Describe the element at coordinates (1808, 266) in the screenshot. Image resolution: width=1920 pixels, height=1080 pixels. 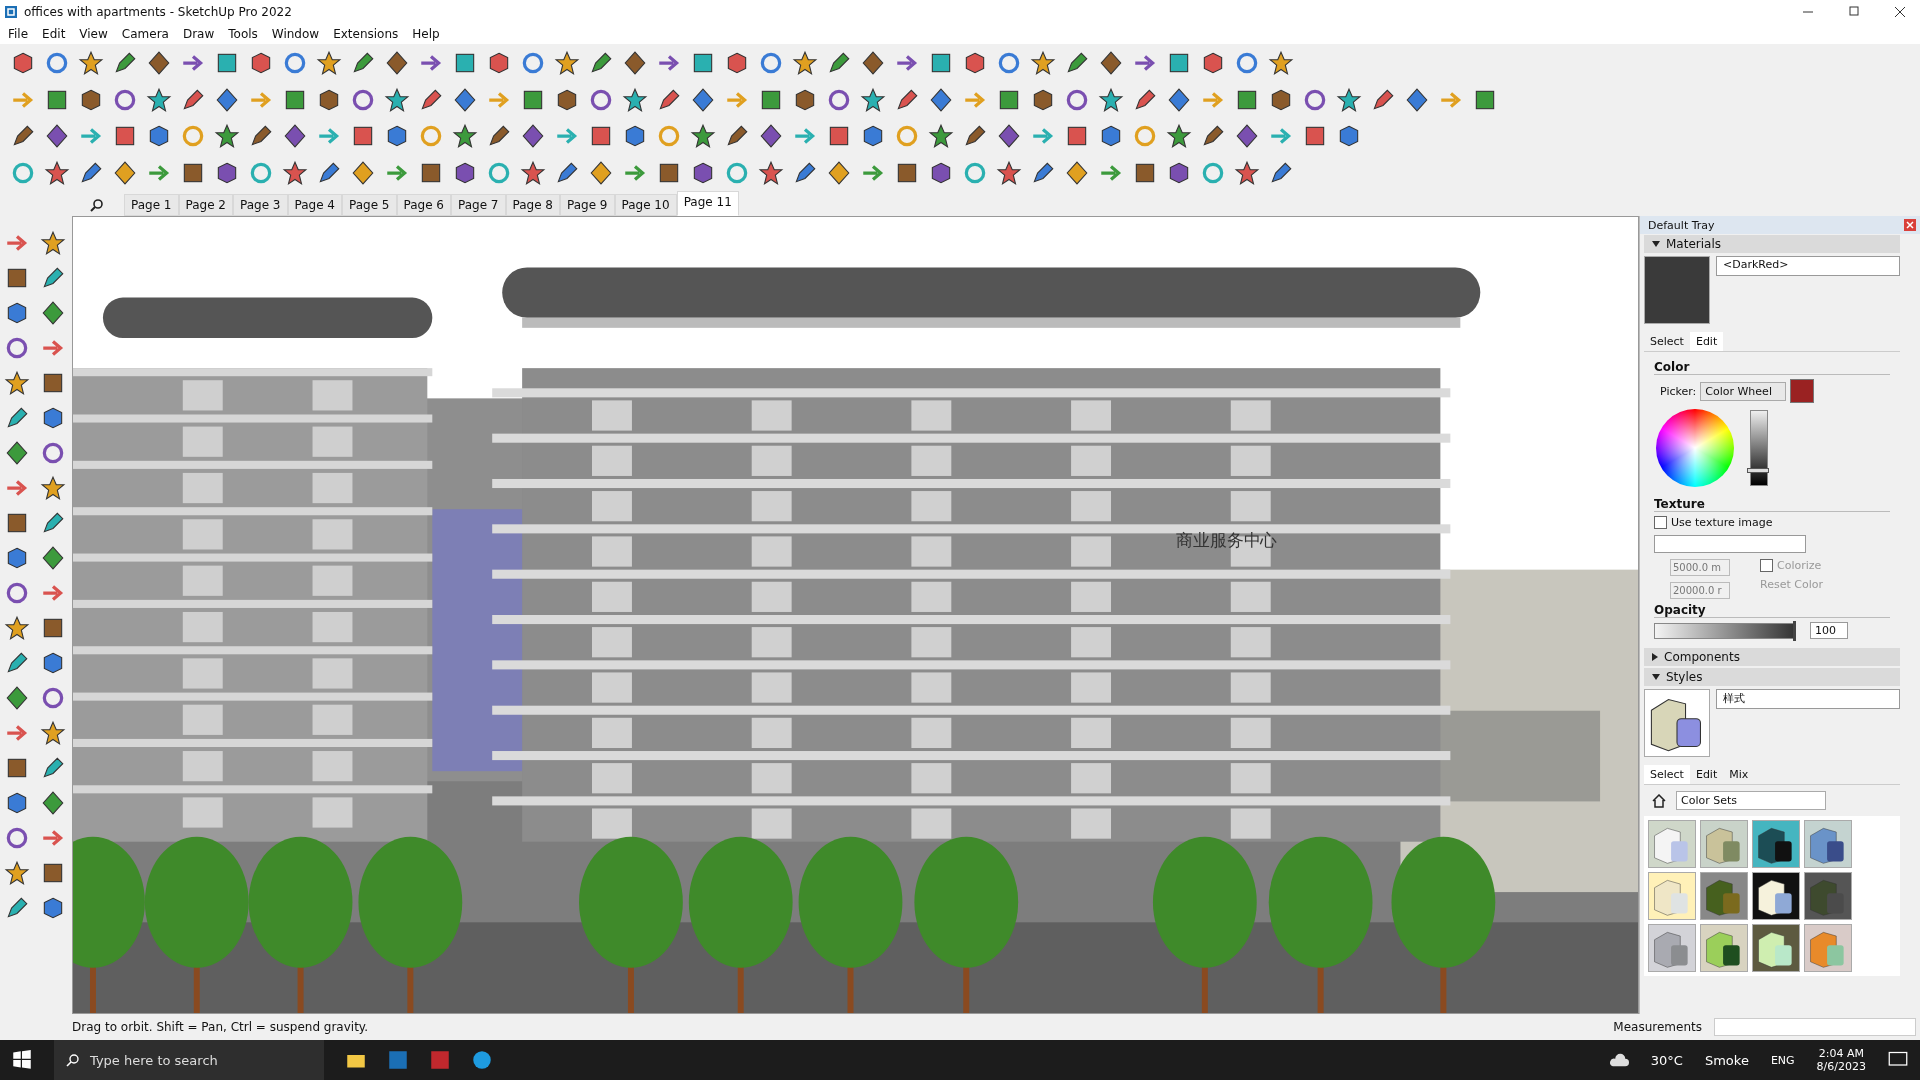
I see `material-name-field: <DarkRed>` at that location.